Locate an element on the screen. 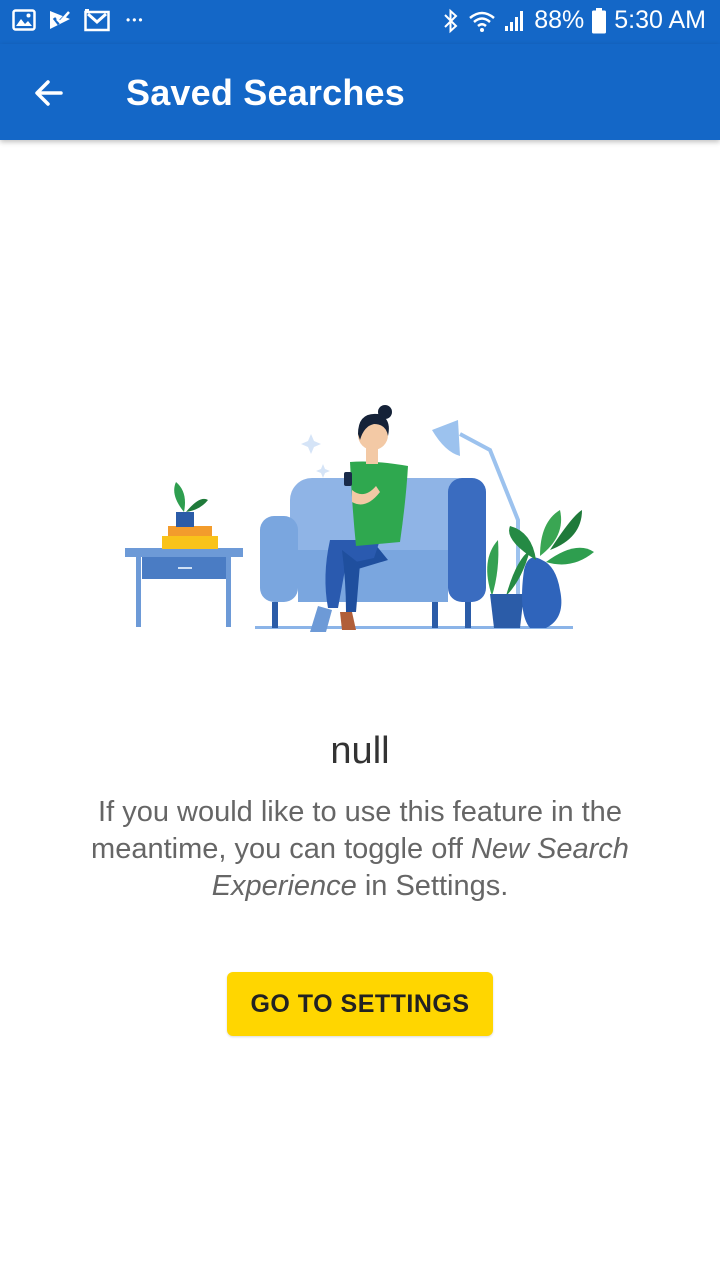  go-to-settings-button: GO TO SETTINGS is located at coordinates (360, 1004).